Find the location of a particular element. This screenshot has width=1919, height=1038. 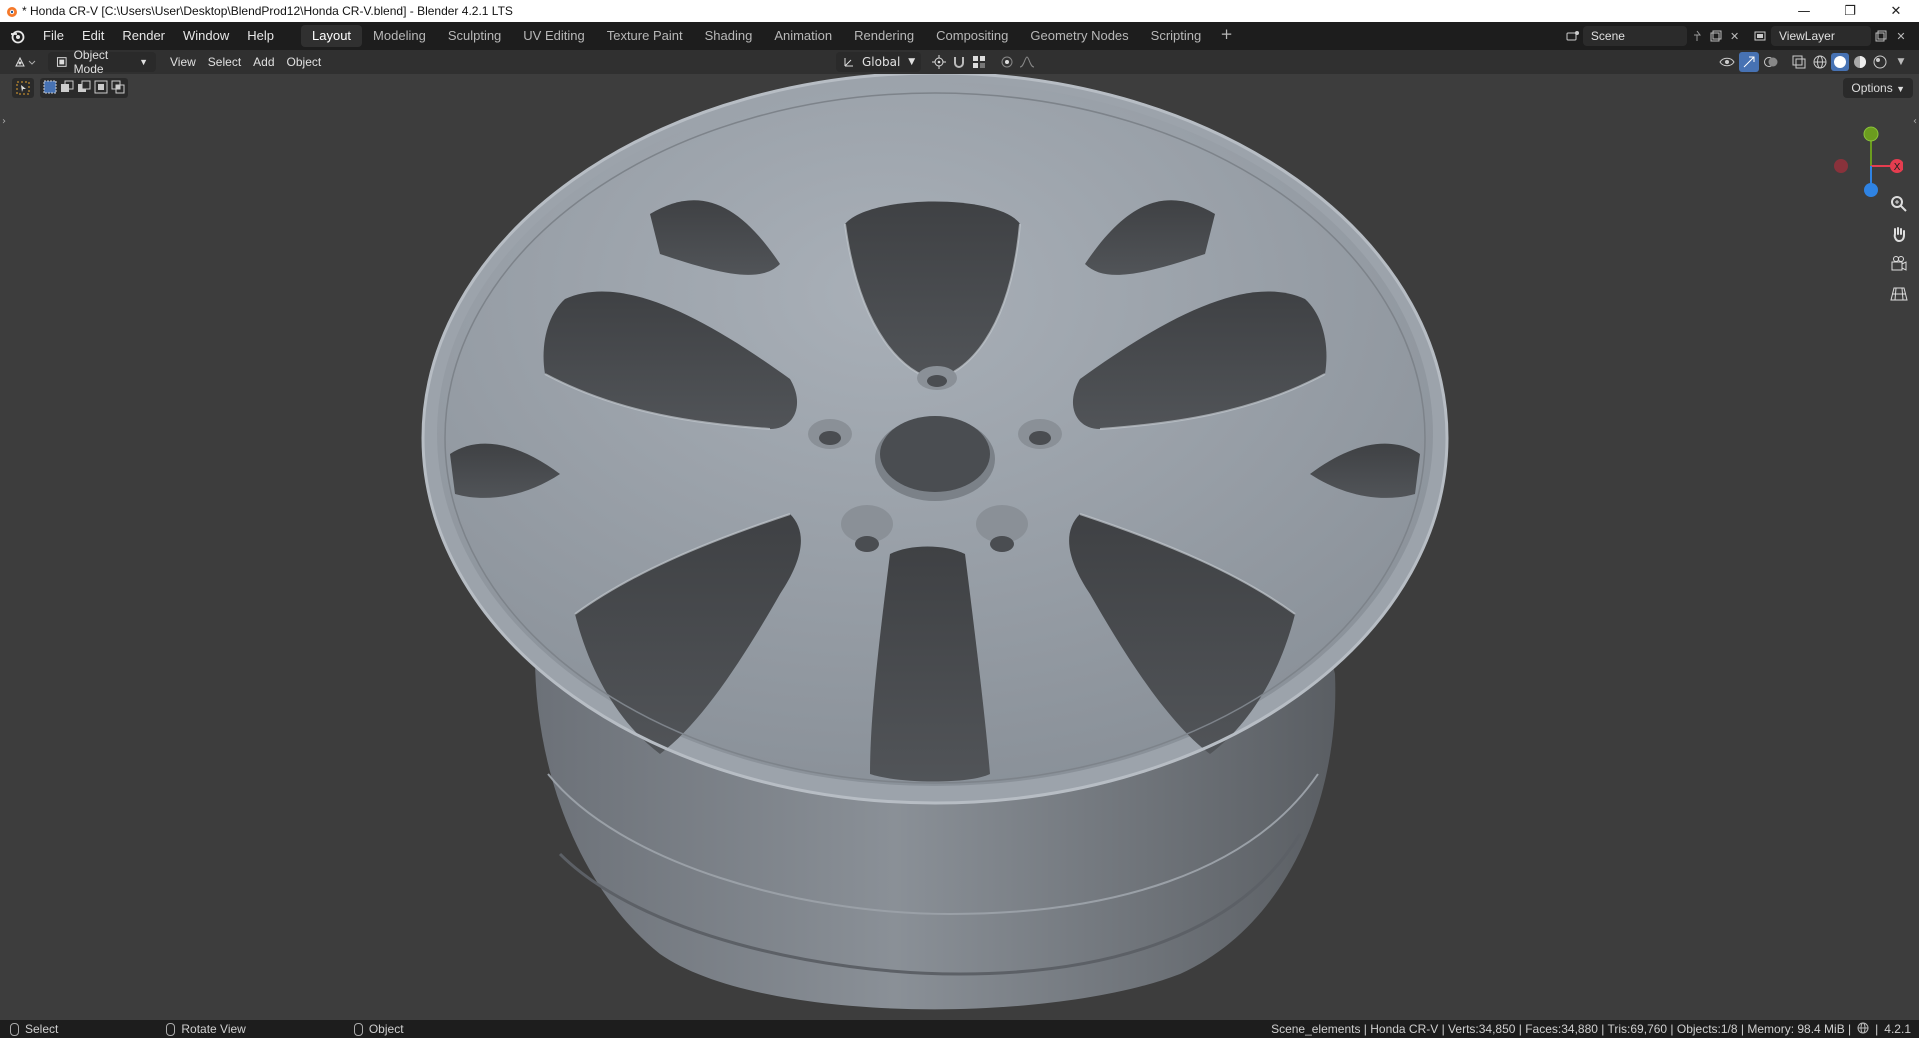

options-label: Options is located at coordinates (1872, 88).